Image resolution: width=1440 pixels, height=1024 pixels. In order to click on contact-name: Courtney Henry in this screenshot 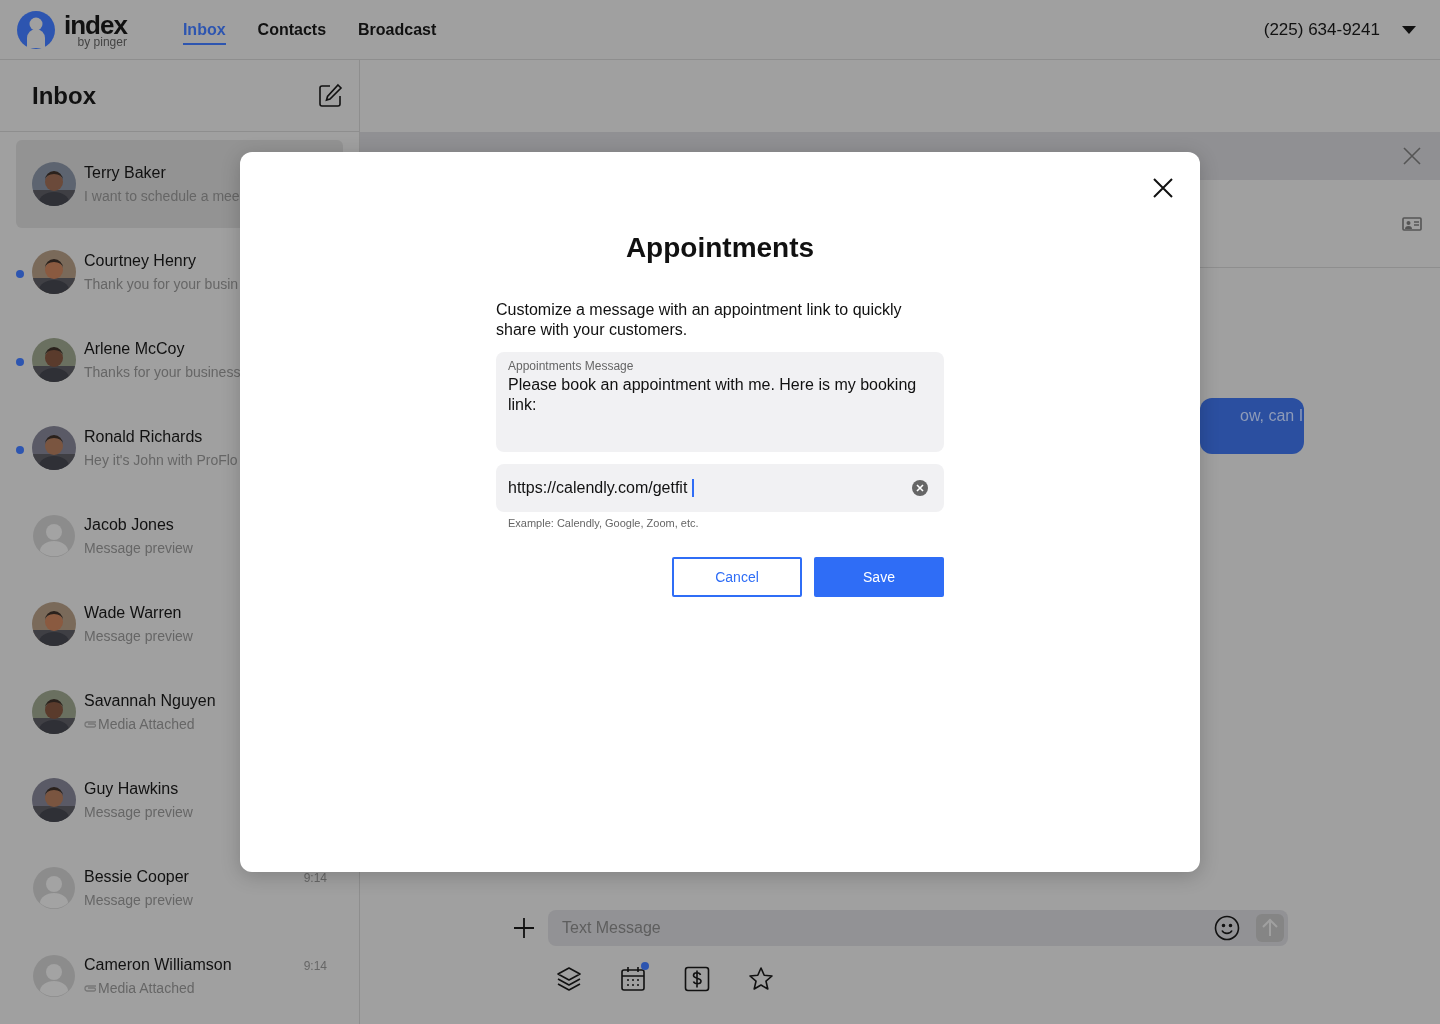, I will do `click(140, 261)`.